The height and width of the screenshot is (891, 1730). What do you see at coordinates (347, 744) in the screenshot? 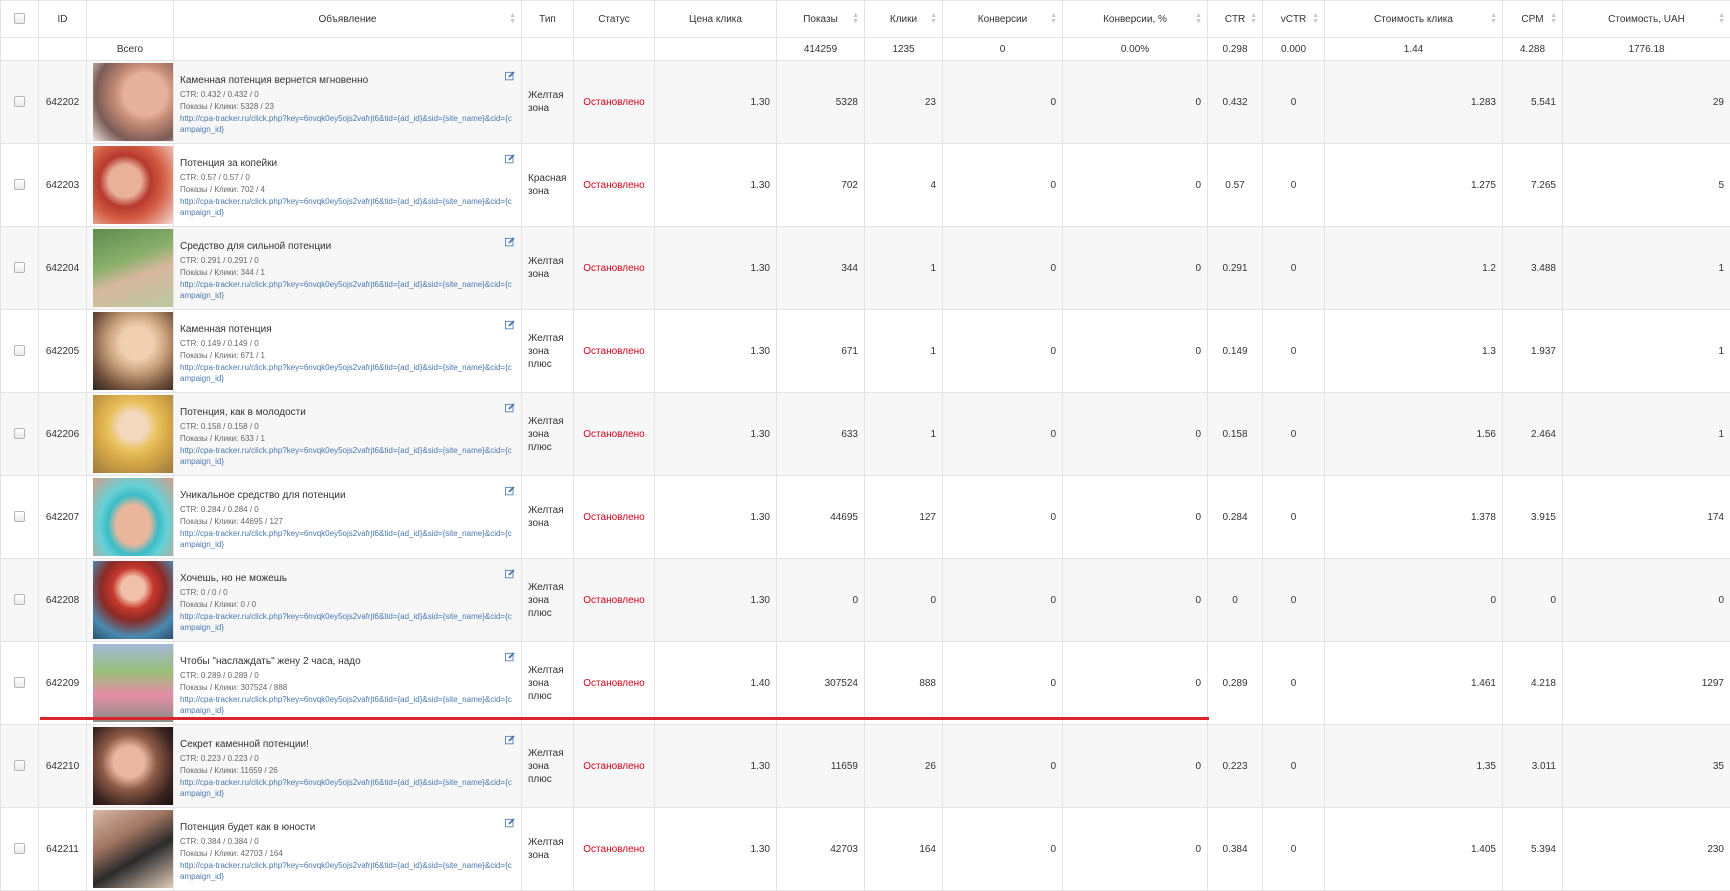
I see `ad-title: Секрет каменной потенции!` at bounding box center [347, 744].